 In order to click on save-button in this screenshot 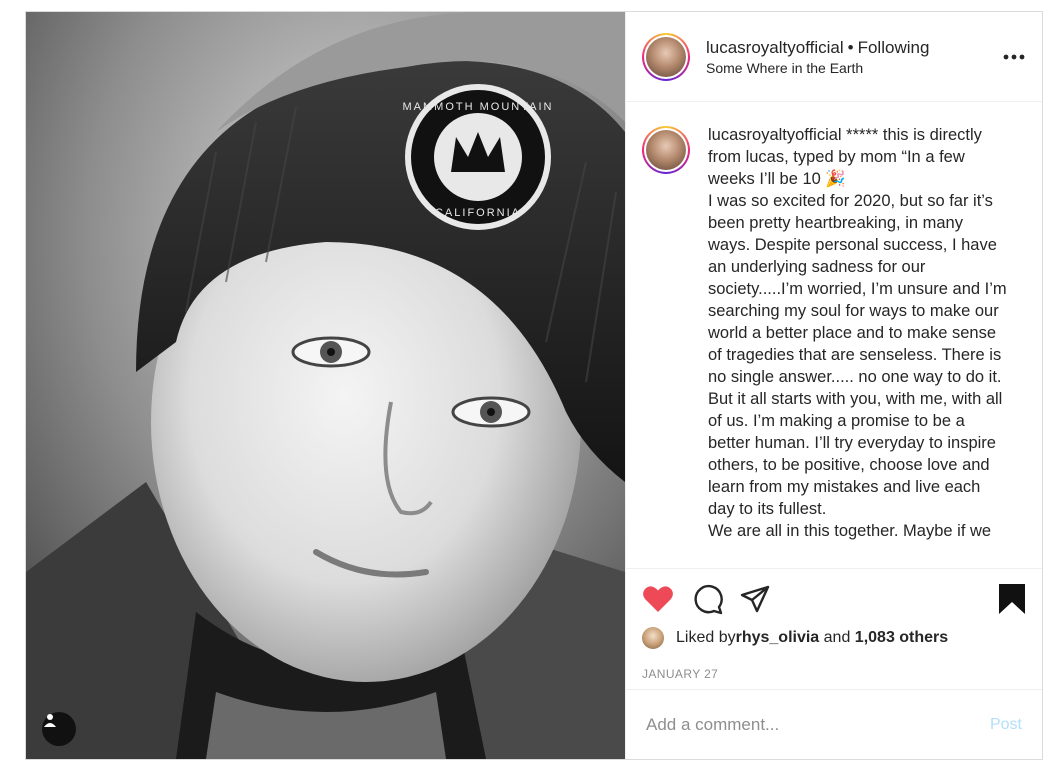, I will do `click(1012, 599)`.